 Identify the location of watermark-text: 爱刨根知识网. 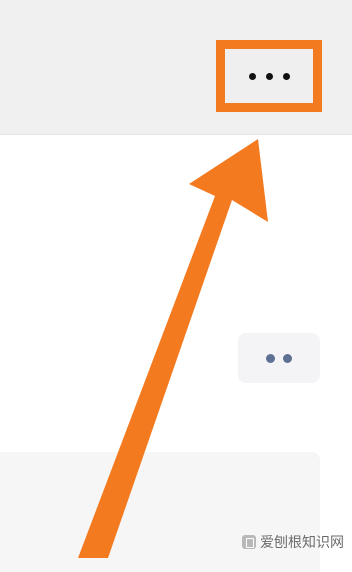
(302, 543).